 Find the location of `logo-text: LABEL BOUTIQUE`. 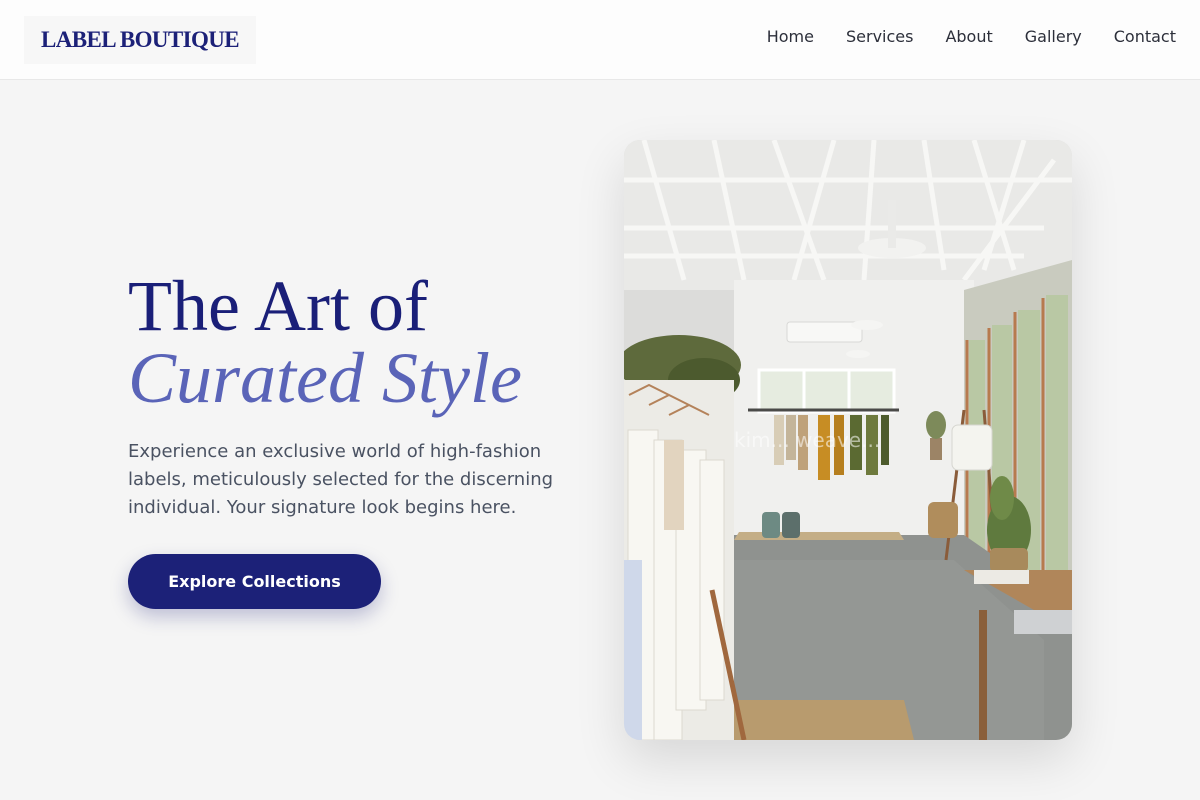

logo-text: LABEL BOUTIQUE is located at coordinates (140, 39).